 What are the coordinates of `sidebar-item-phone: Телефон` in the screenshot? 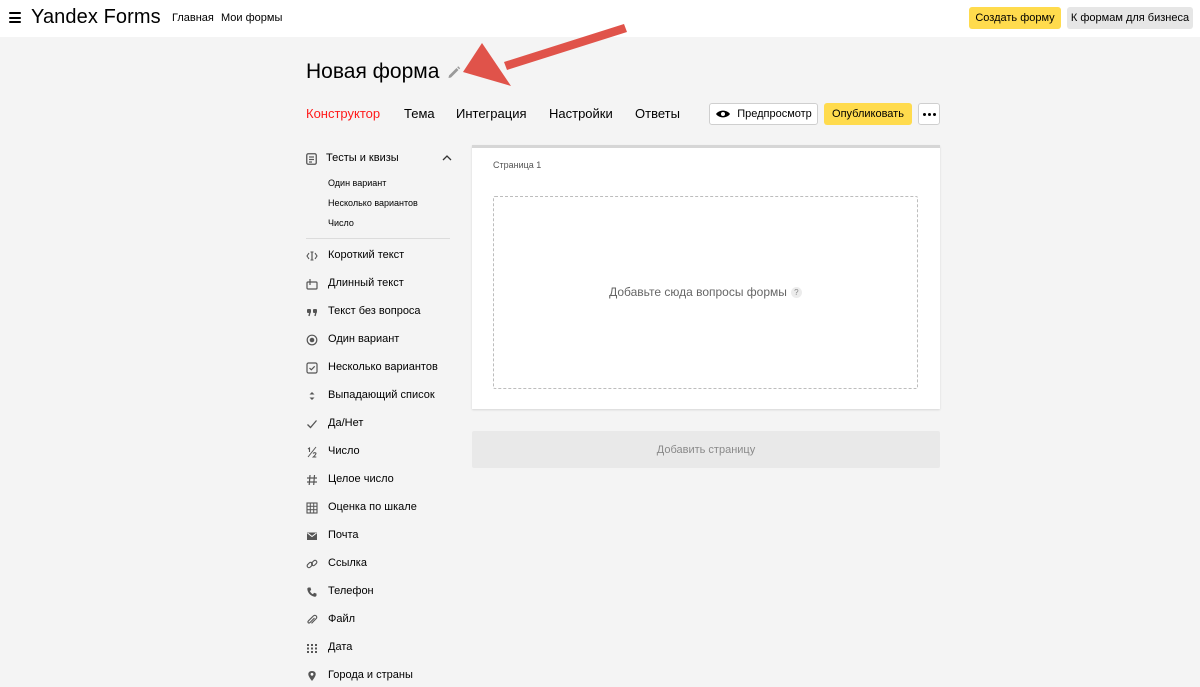 It's located at (379, 592).